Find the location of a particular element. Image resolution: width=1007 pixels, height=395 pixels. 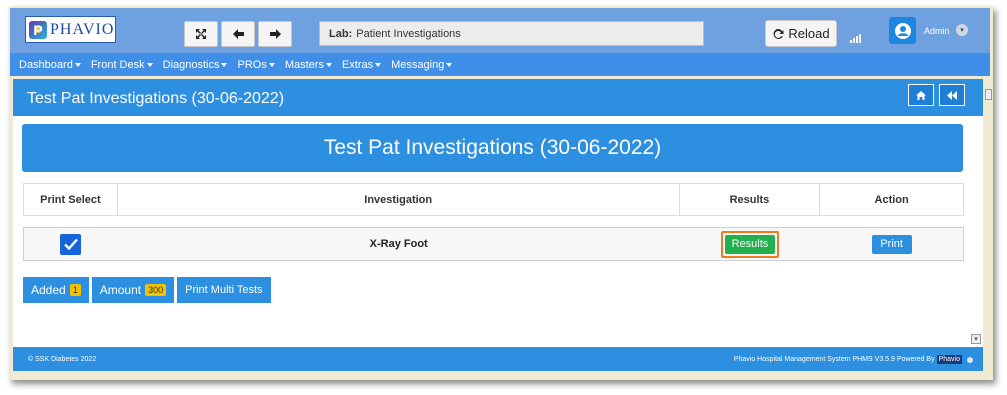

menu-extras: Extras is located at coordinates (361, 64).